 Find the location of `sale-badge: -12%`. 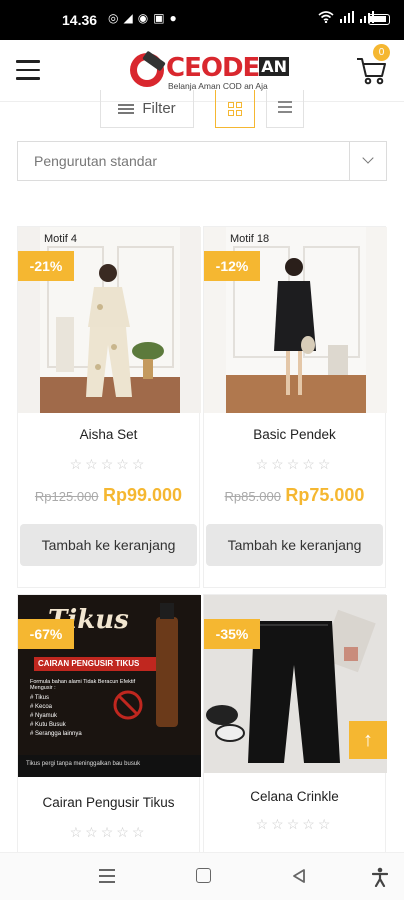

sale-badge: -12% is located at coordinates (232, 266).